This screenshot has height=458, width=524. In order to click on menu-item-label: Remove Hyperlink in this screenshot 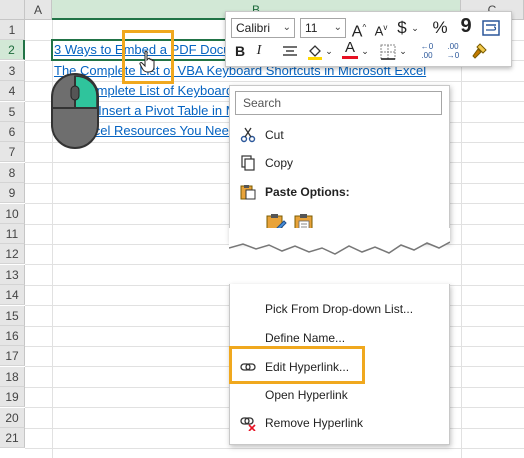, I will do `click(314, 423)`.